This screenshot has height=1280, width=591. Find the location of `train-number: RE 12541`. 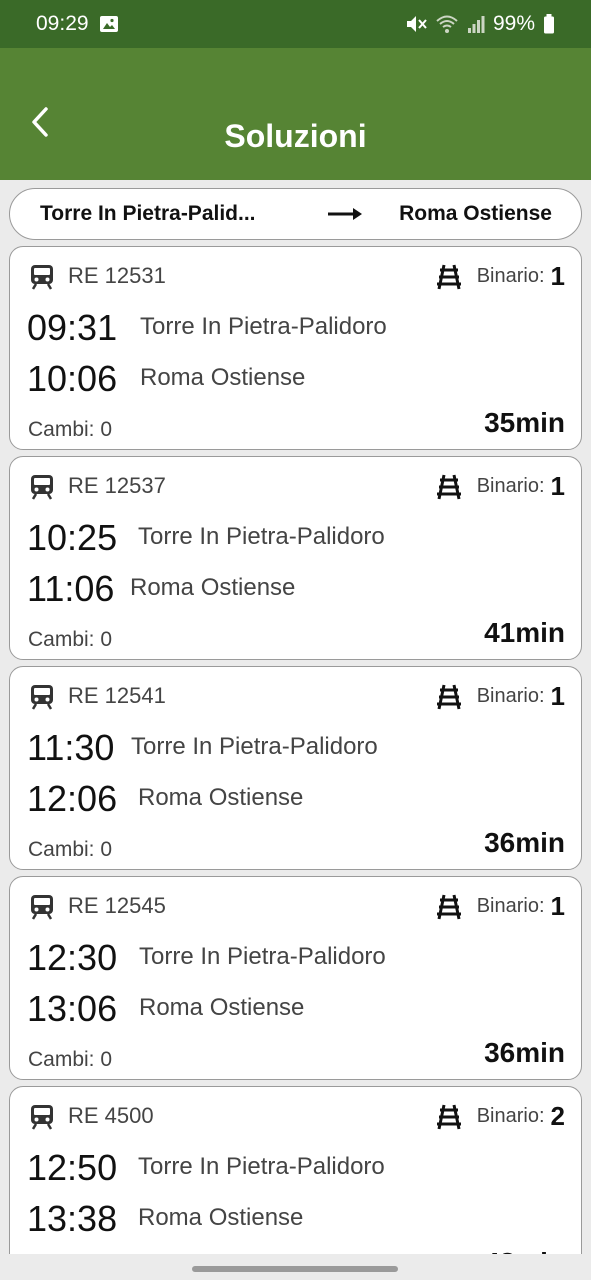

train-number: RE 12541 is located at coordinates (117, 695).